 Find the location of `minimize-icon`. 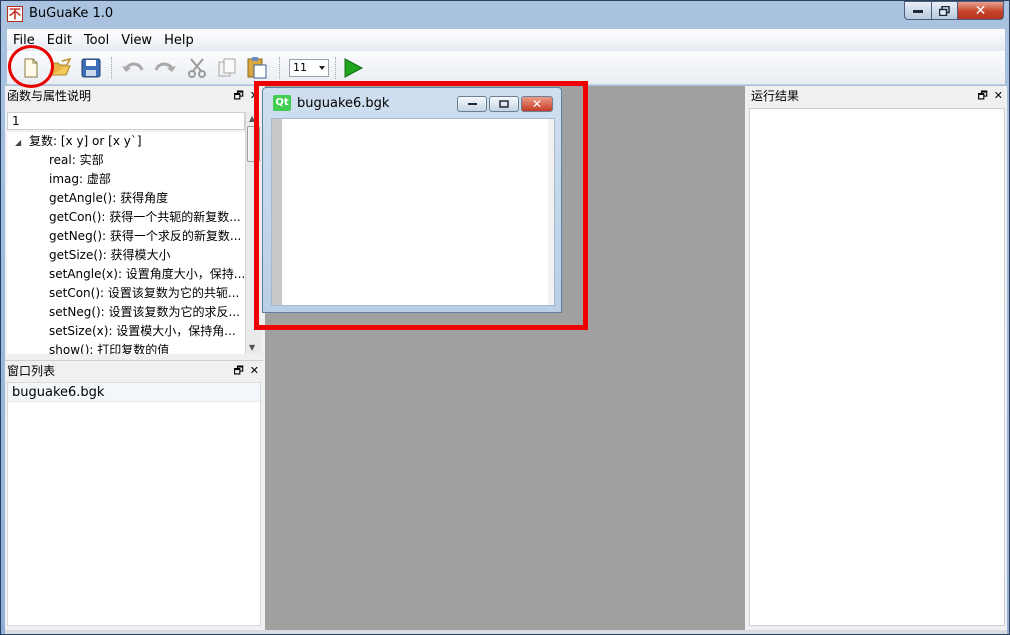

minimize-icon is located at coordinates (918, 11).